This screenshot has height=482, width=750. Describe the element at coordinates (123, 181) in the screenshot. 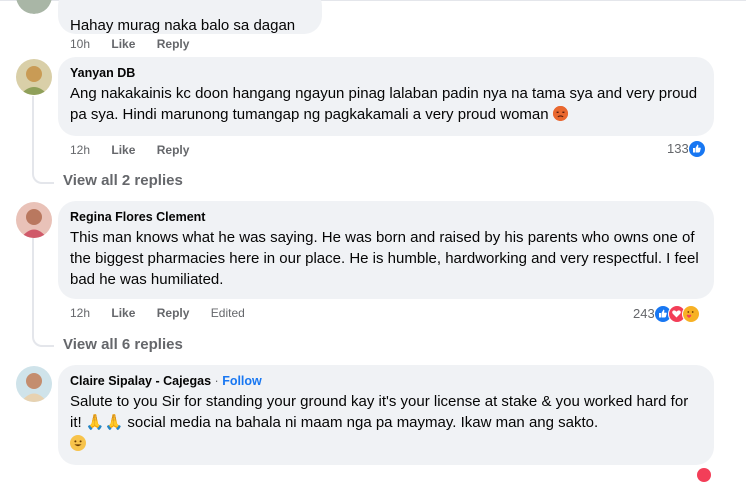

I see `view-replies-link: View all 2 replies` at that location.